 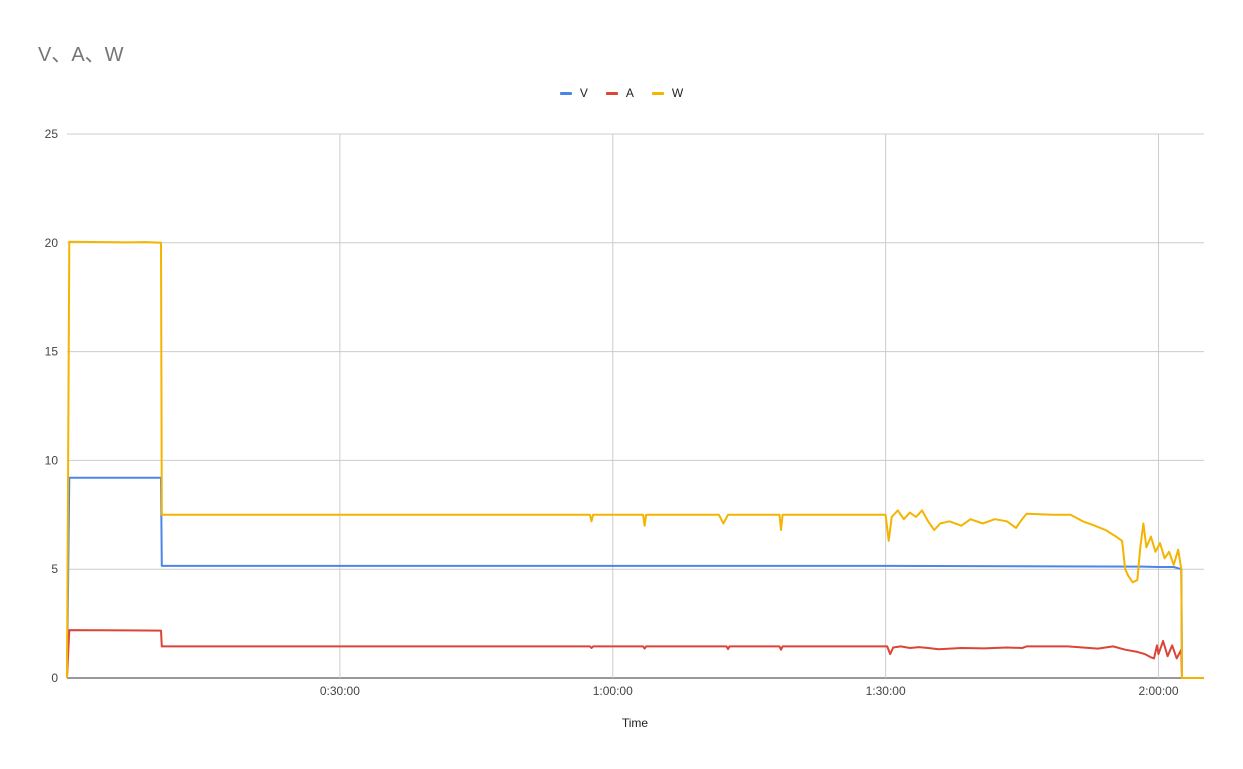 I want to click on y-tick-label: 25, so click(x=52, y=134).